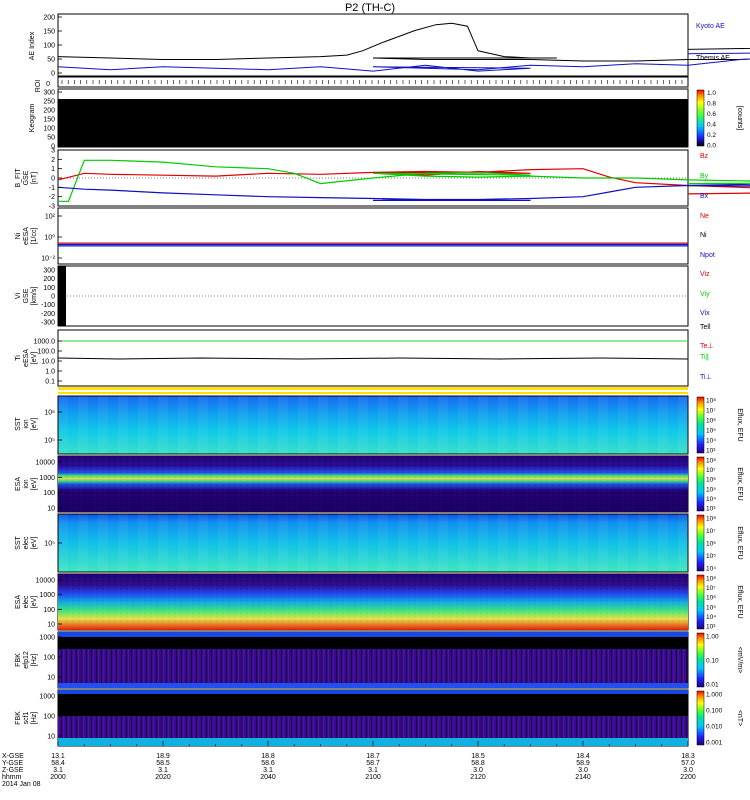 This screenshot has width=750, height=800. I want to click on xaxis-col-0-row-2: 3.1, so click(58, 770).